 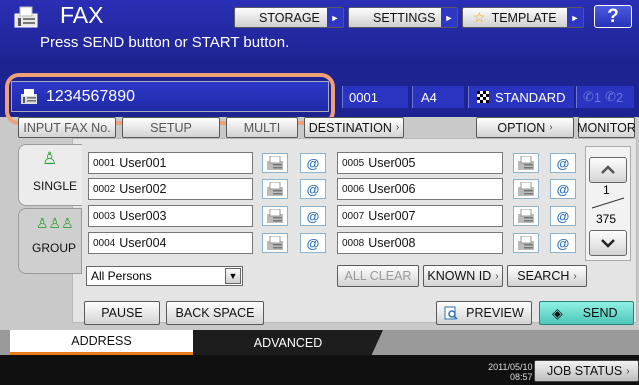 I want to click on address-entry: 0001 User001, so click(x=170, y=163).